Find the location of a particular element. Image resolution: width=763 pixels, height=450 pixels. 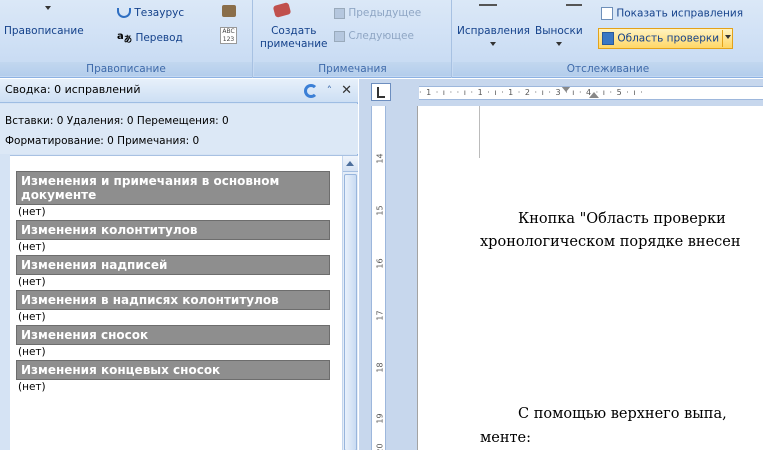

previous-comment-label: Предыдущее is located at coordinates (385, 13).